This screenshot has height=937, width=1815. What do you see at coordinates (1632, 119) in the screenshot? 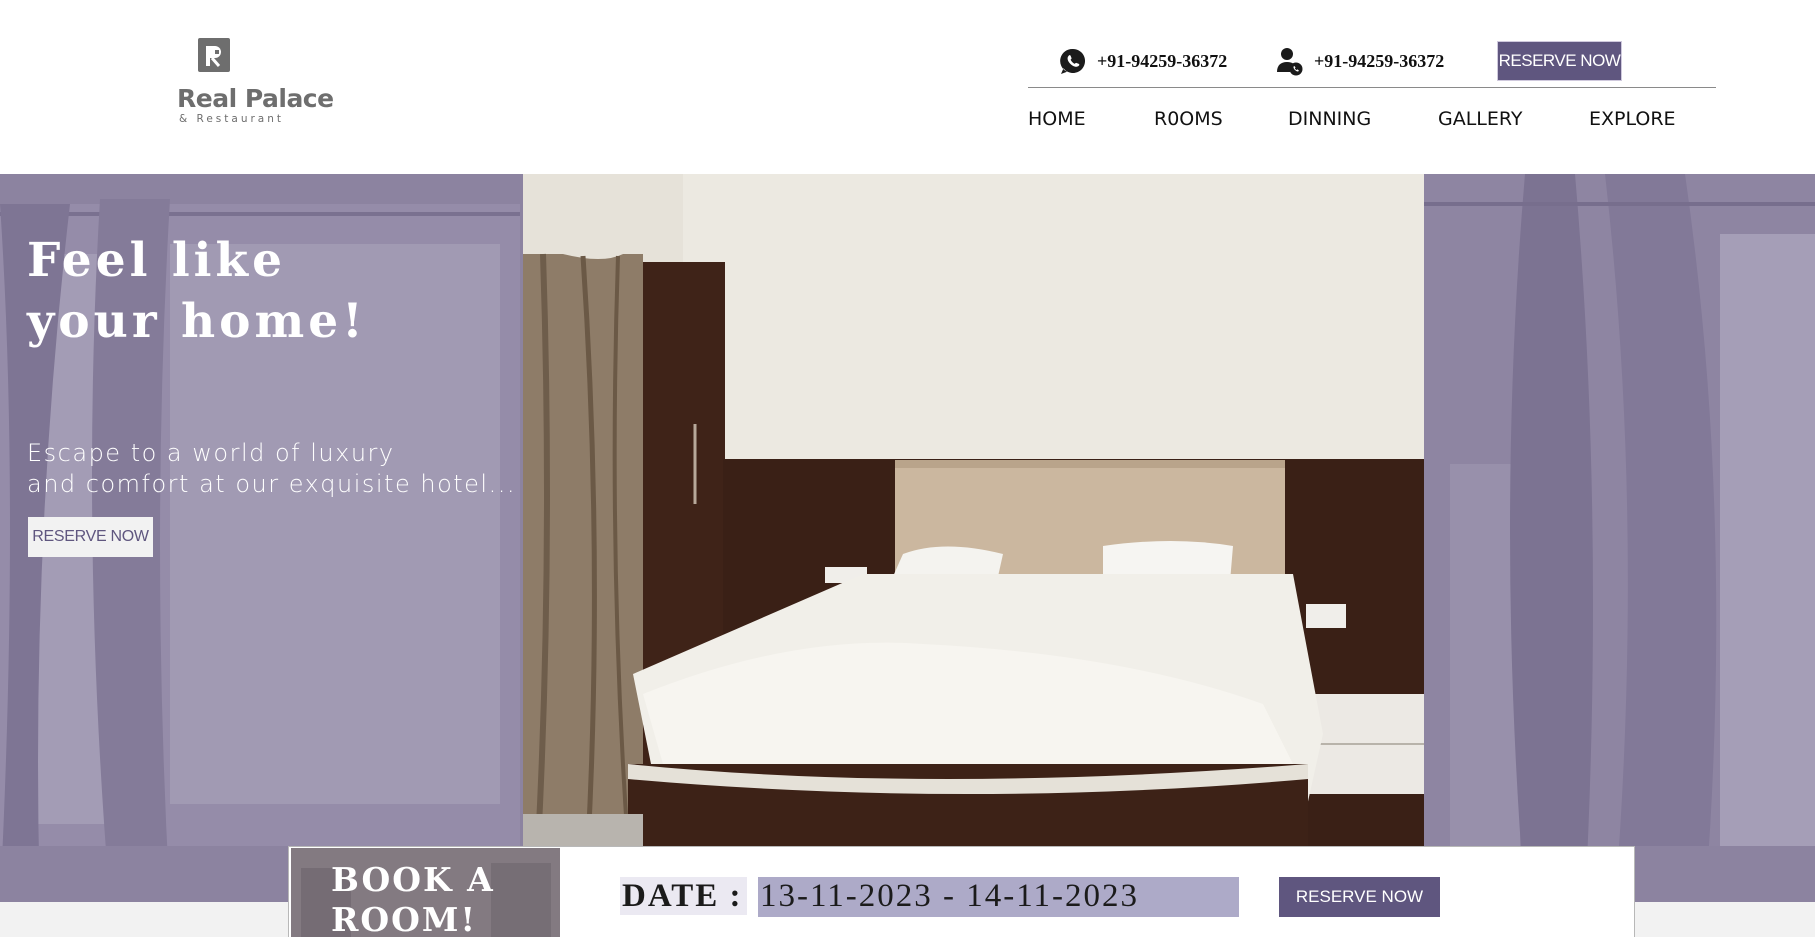
I see `nav-explore: EXPLORE` at bounding box center [1632, 119].